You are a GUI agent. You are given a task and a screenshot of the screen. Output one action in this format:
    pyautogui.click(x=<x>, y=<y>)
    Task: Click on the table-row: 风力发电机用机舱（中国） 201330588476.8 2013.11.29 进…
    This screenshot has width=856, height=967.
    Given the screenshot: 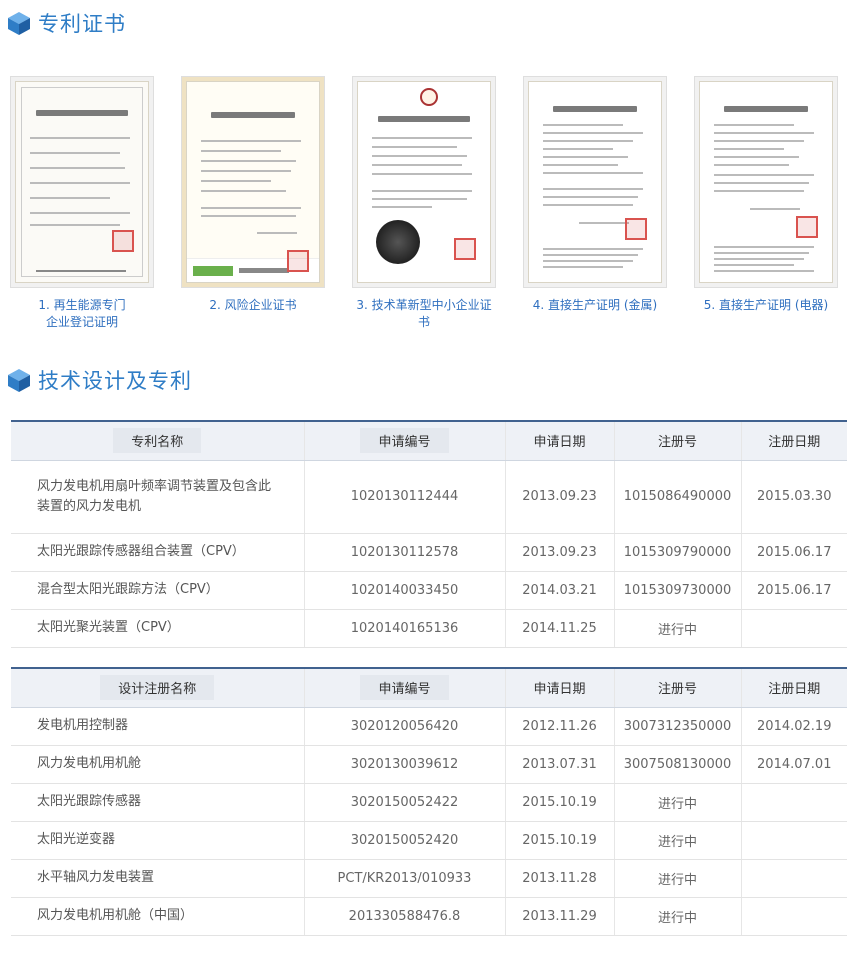 What is the action you would take?
    pyautogui.click(x=429, y=916)
    